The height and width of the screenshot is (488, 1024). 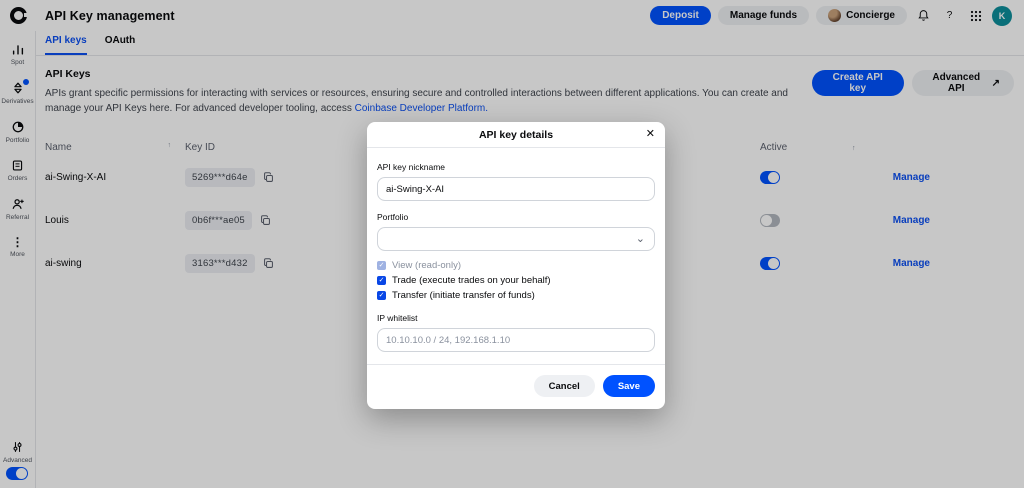 What do you see at coordinates (650, 133) in the screenshot?
I see `close-icon: ✕` at bounding box center [650, 133].